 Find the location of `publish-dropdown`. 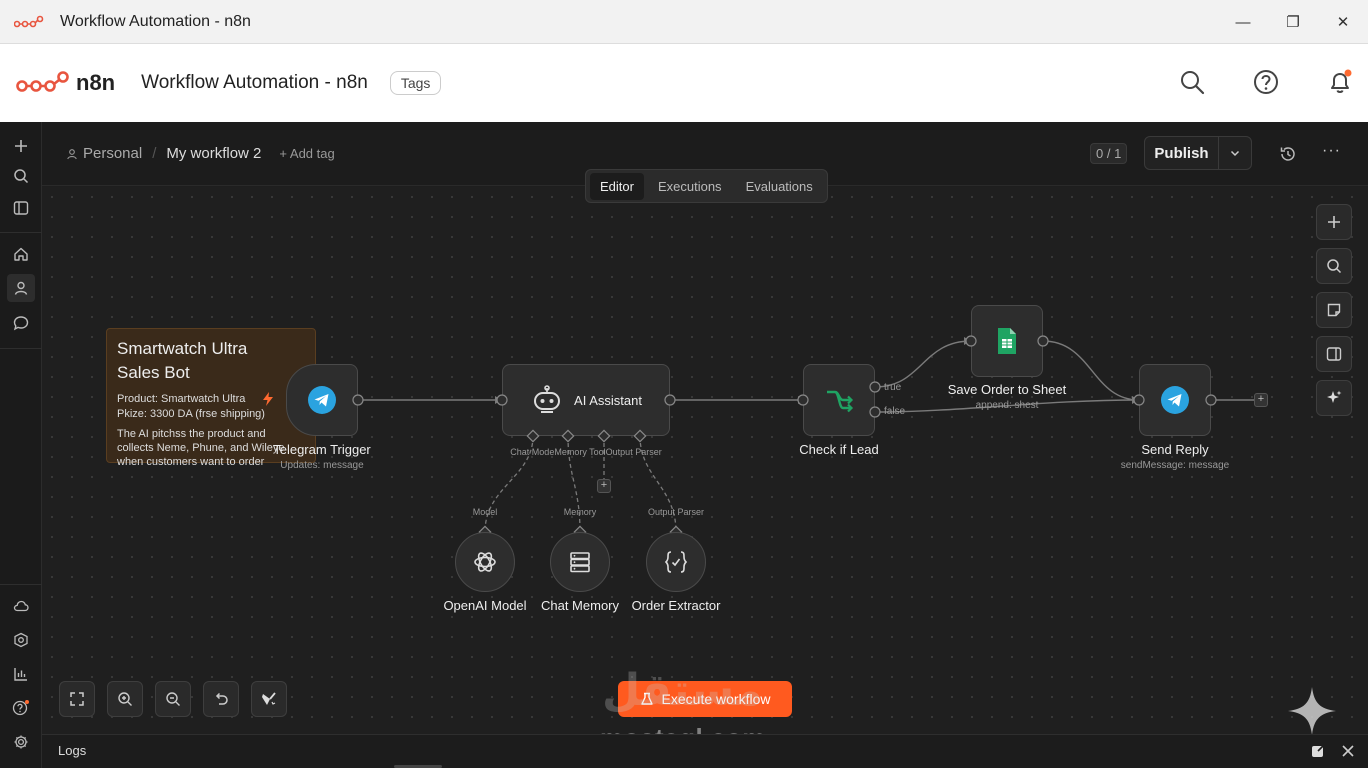

publish-dropdown is located at coordinates (1235, 153).